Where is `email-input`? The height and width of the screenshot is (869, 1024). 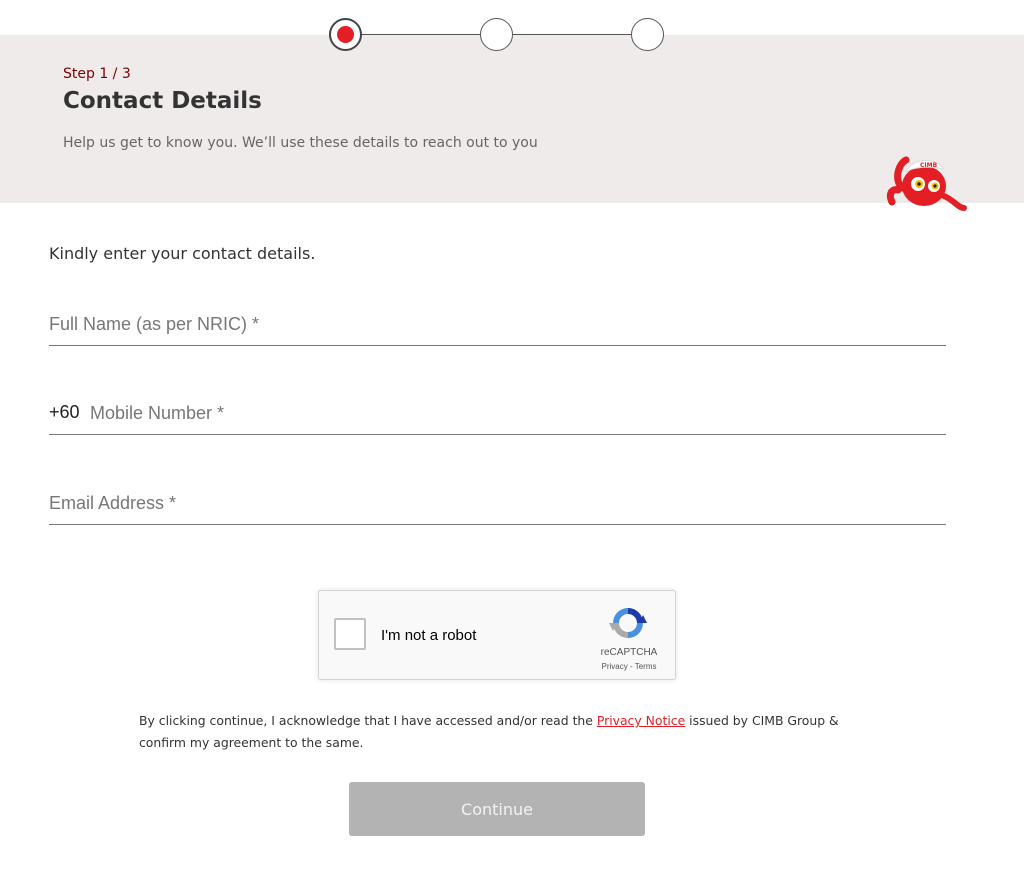 email-input is located at coordinates (497, 503).